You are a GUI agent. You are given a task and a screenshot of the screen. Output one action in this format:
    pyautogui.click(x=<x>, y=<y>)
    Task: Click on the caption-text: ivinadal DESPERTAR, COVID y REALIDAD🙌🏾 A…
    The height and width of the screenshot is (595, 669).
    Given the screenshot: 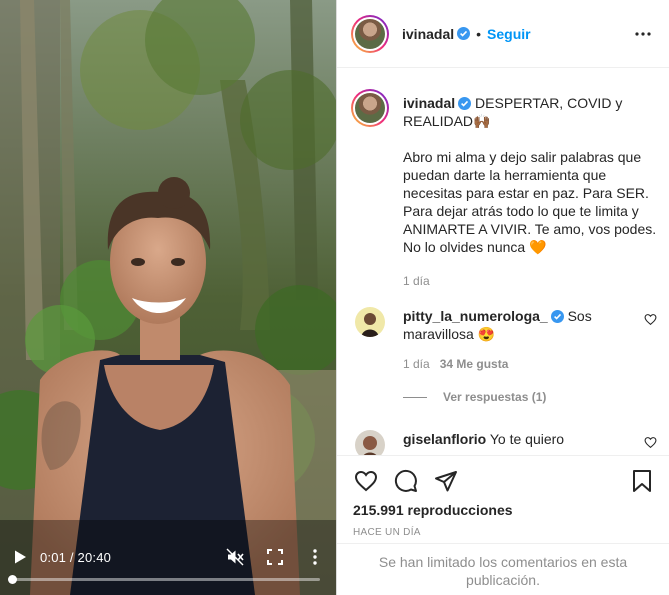 What is the action you would take?
    pyautogui.click(x=532, y=189)
    